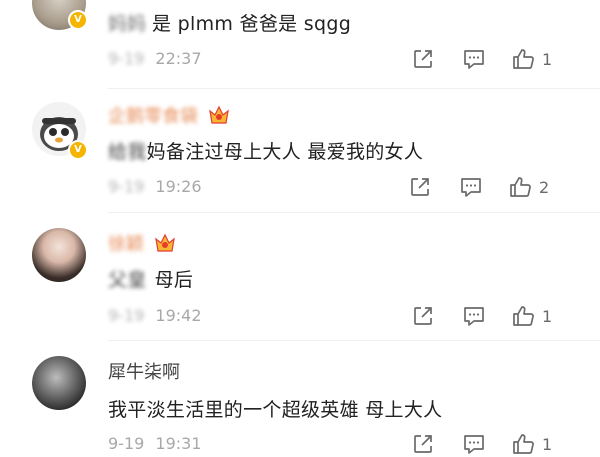 The height and width of the screenshot is (457, 600). I want to click on comment-text: 父皇 母后, so click(150, 278).